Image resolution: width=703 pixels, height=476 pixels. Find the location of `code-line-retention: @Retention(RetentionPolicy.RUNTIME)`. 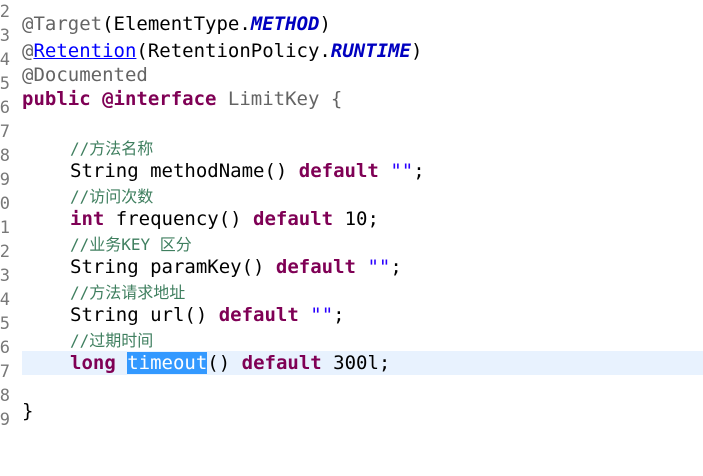

code-line-retention: @Retention(RetentionPolicy.RUNTIME) is located at coordinates (362, 51).